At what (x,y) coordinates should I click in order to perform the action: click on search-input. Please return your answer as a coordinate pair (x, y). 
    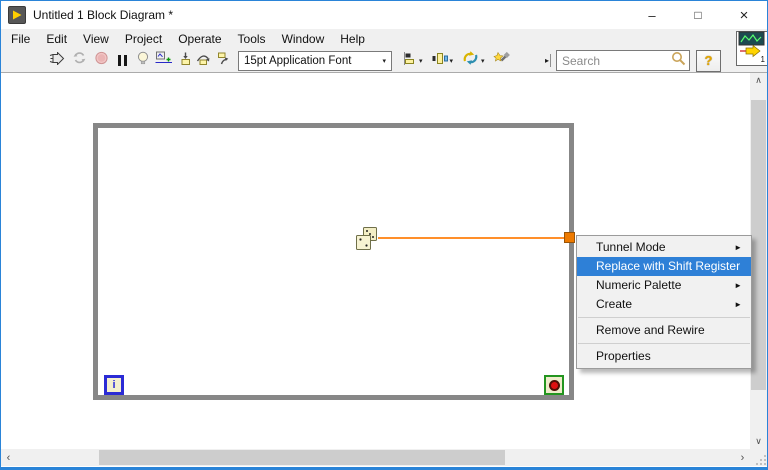
    Looking at the image, I should click on (615, 60).